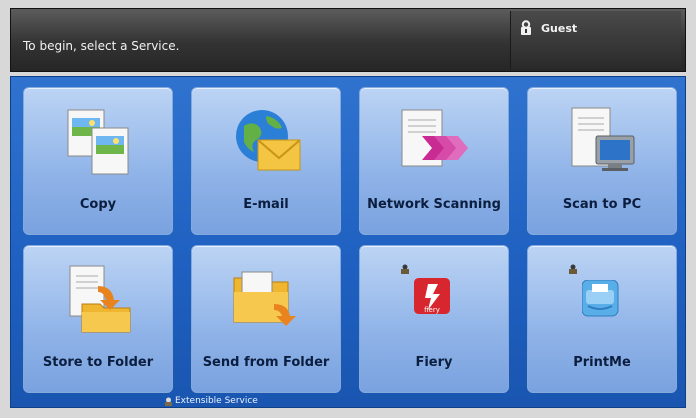 The image size is (696, 418). I want to click on status-bar: To begin, select a Service. Guest, so click(348, 40).